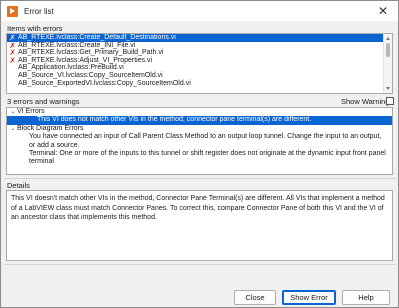 The image size is (399, 308). I want to click on list-item-label: AB_Application.lvclass:PreBuild.vi, so click(71, 68).